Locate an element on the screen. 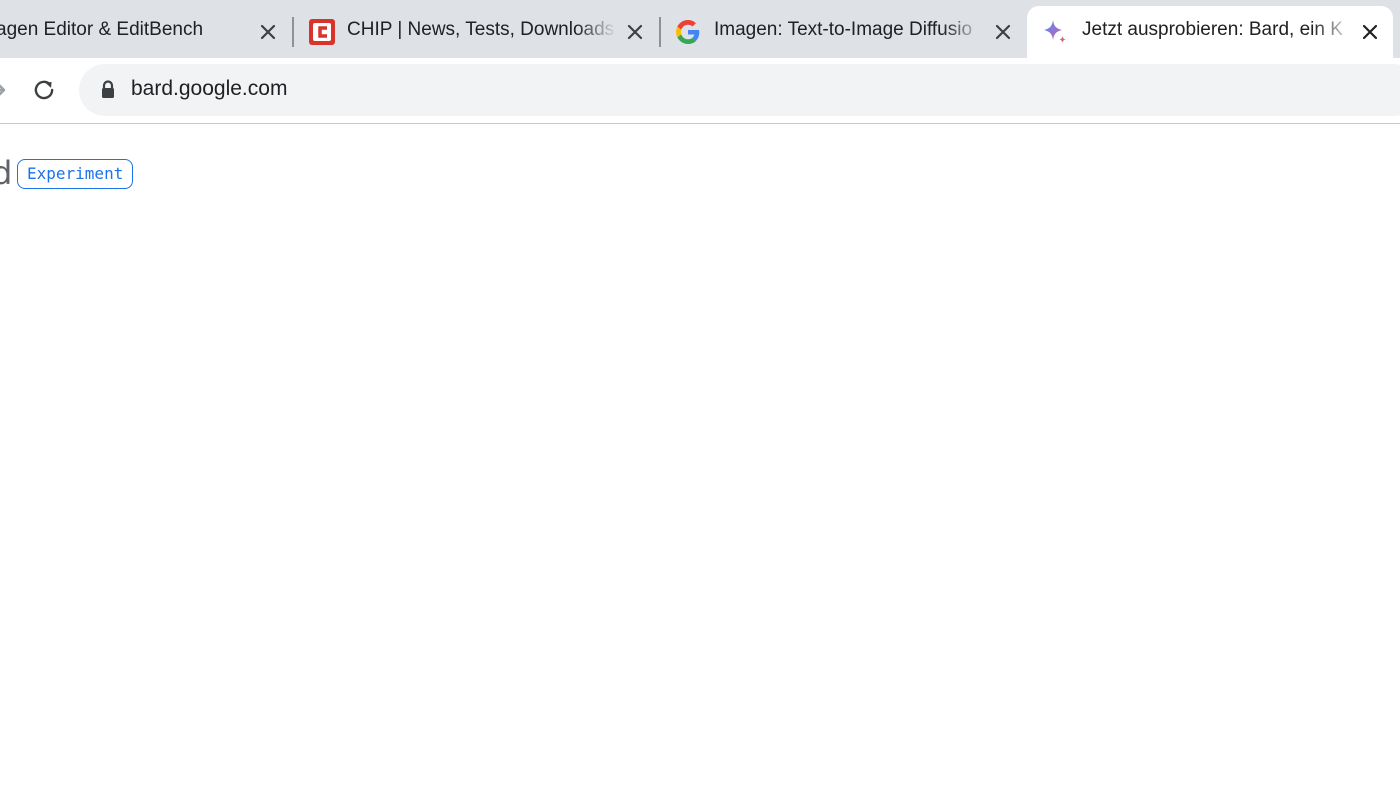 The height and width of the screenshot is (788, 1400). tab-title: CHIP | News, Tests, Downloads is located at coordinates (481, 29).